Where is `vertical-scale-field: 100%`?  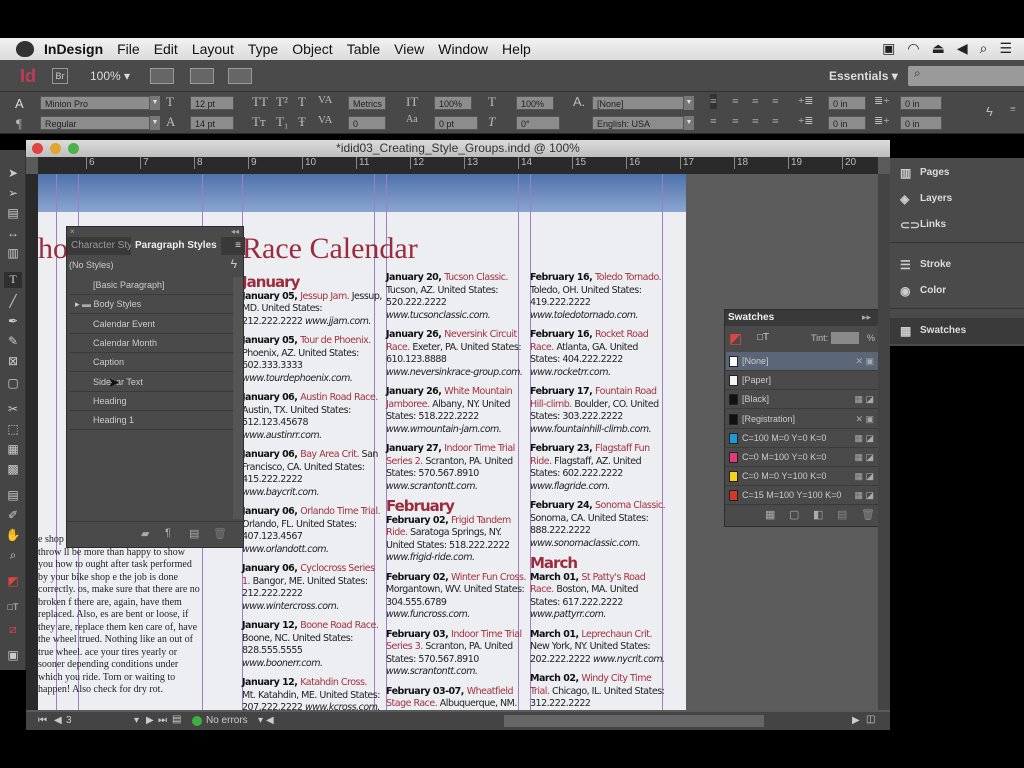 vertical-scale-field: 100% is located at coordinates (453, 103).